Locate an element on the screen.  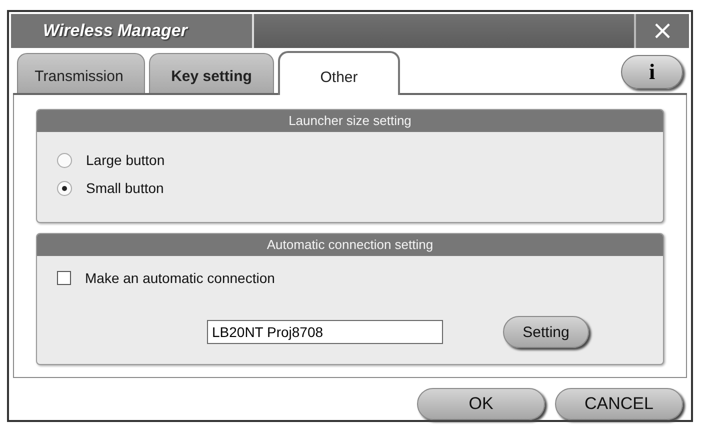
setting-button: Setting is located at coordinates (546, 332).